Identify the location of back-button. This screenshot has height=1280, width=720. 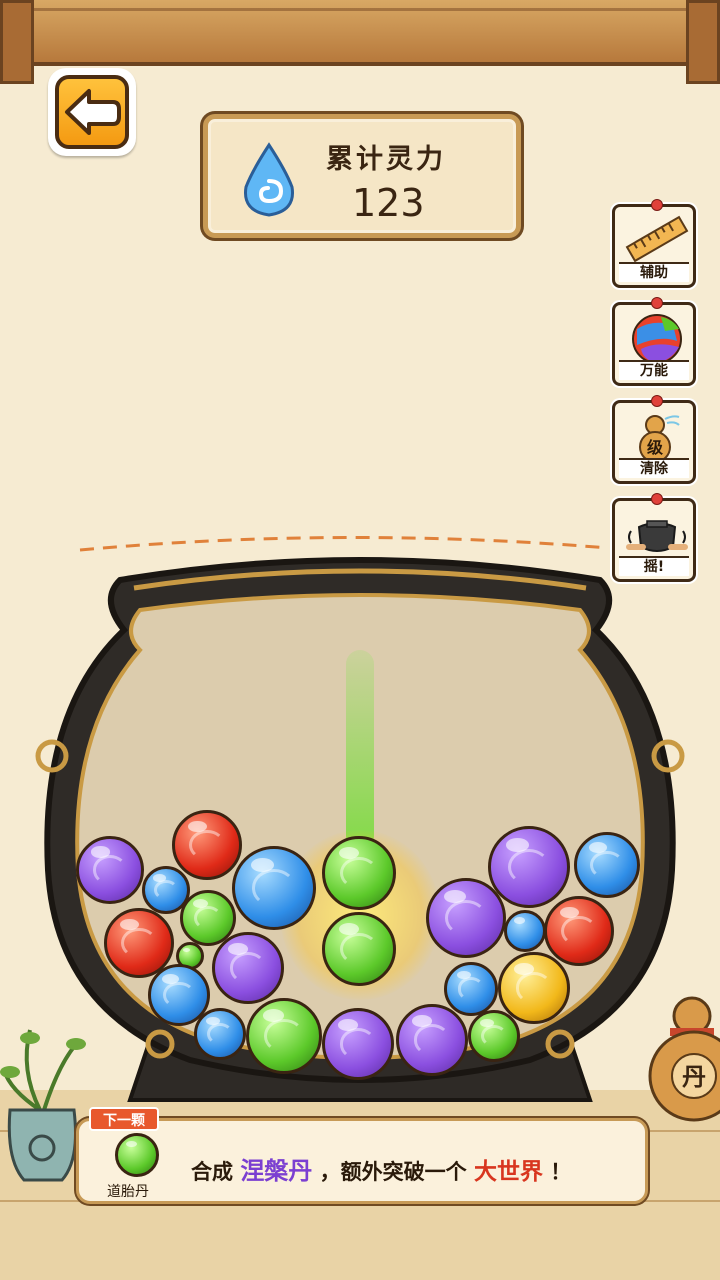
(92, 112).